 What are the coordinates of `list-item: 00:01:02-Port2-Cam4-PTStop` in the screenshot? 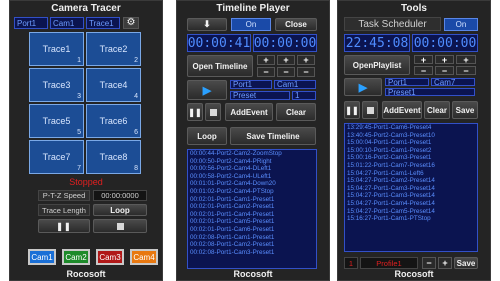 It's located at (252, 192).